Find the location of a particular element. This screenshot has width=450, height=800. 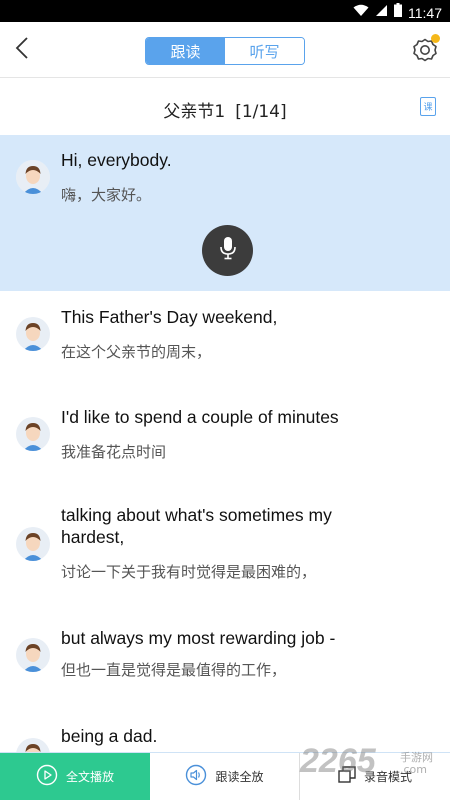

title-bar: 父亲节1 [1/14] 课 is located at coordinates (225, 106).